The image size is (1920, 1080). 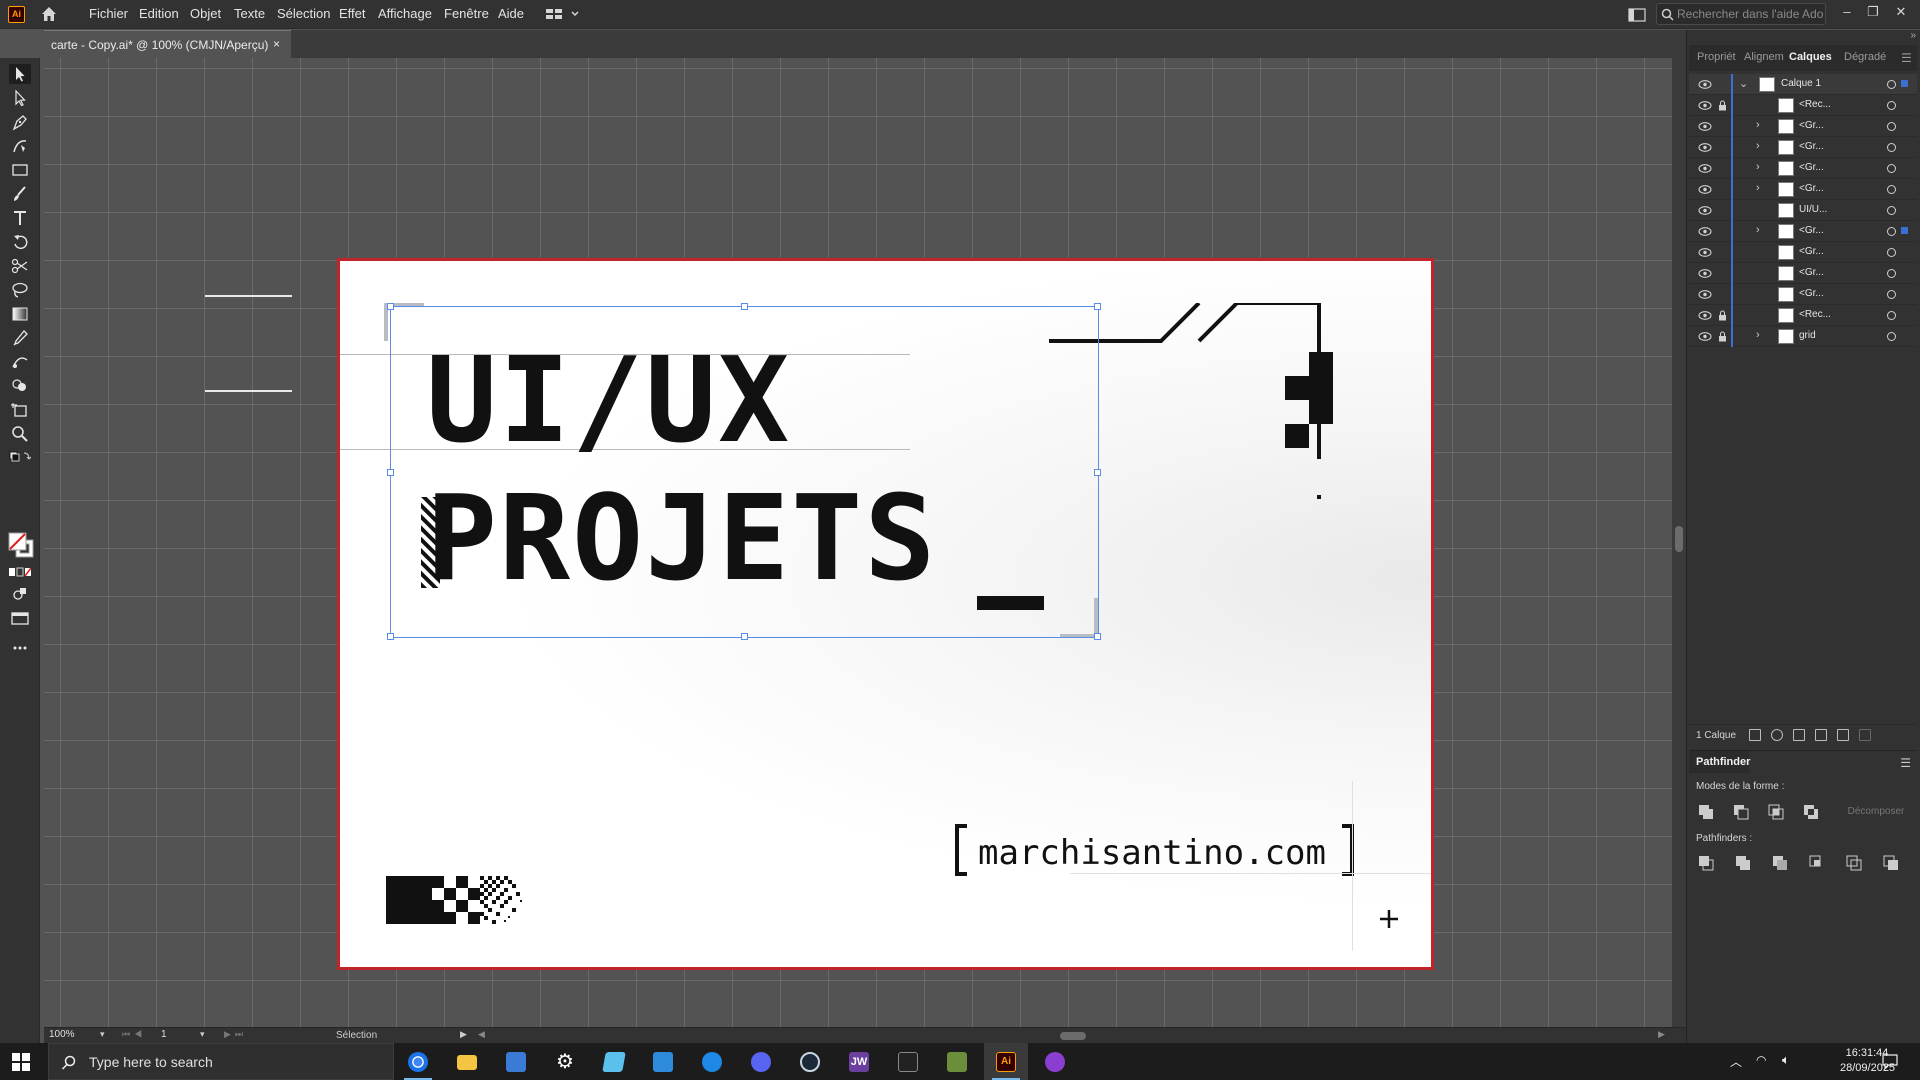 I want to click on wifi-icon: ◠, so click(x=1761, y=1060).